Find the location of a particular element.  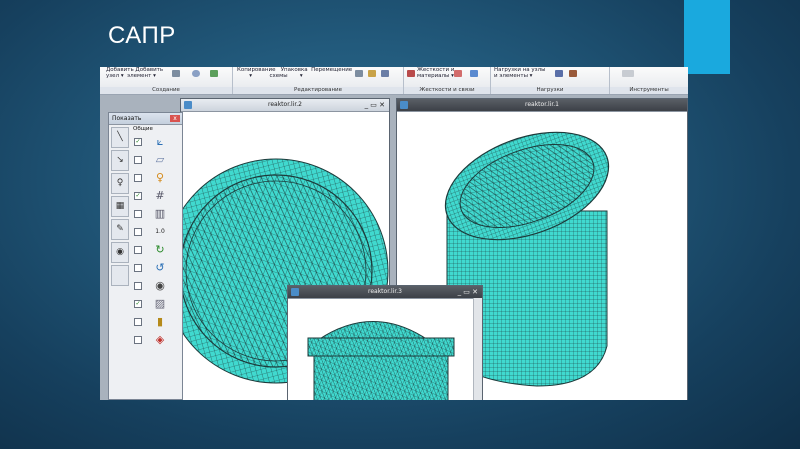

constraint-icon is located at coordinates (458, 73).